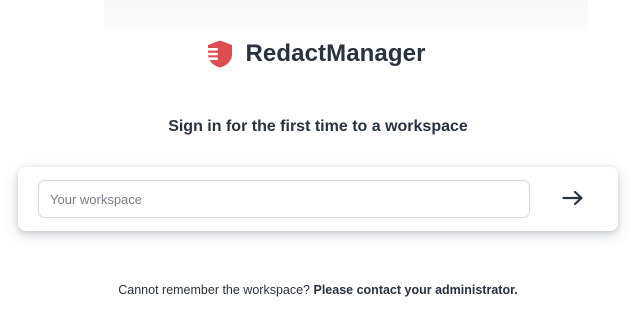  I want to click on submit-workspace-button, so click(573, 199).